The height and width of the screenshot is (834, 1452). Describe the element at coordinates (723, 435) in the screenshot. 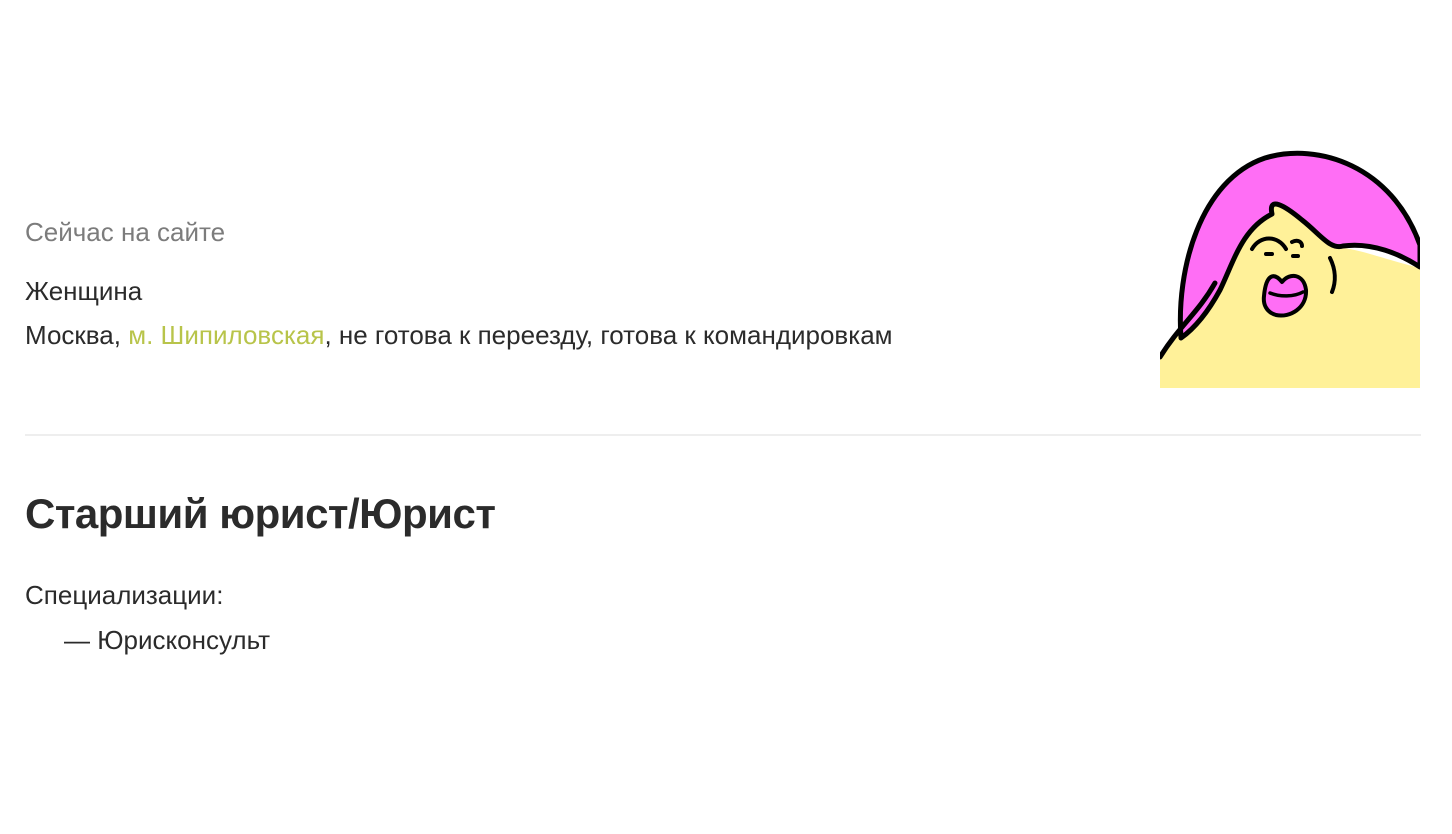

I see `section-divider` at that location.